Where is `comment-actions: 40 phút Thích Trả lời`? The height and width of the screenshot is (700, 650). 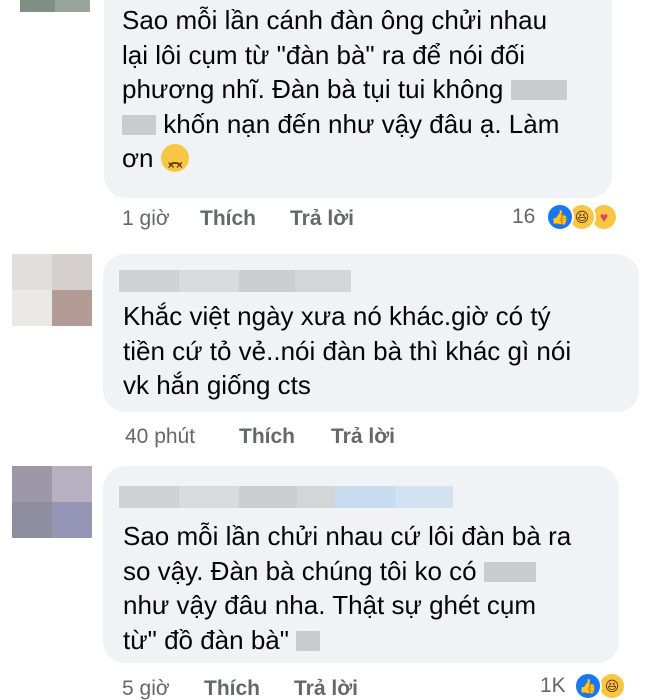
comment-actions: 40 phút Thích Trả lời is located at coordinates (275, 438).